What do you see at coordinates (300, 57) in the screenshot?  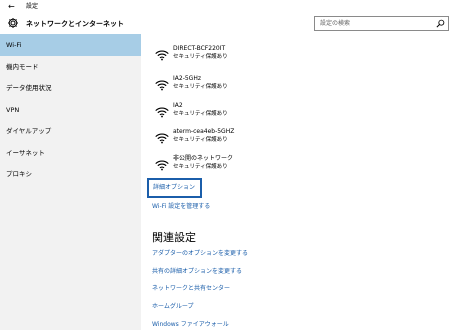 I see `network-item: DIRECT-BCF220IT セキュリティ保護あり` at bounding box center [300, 57].